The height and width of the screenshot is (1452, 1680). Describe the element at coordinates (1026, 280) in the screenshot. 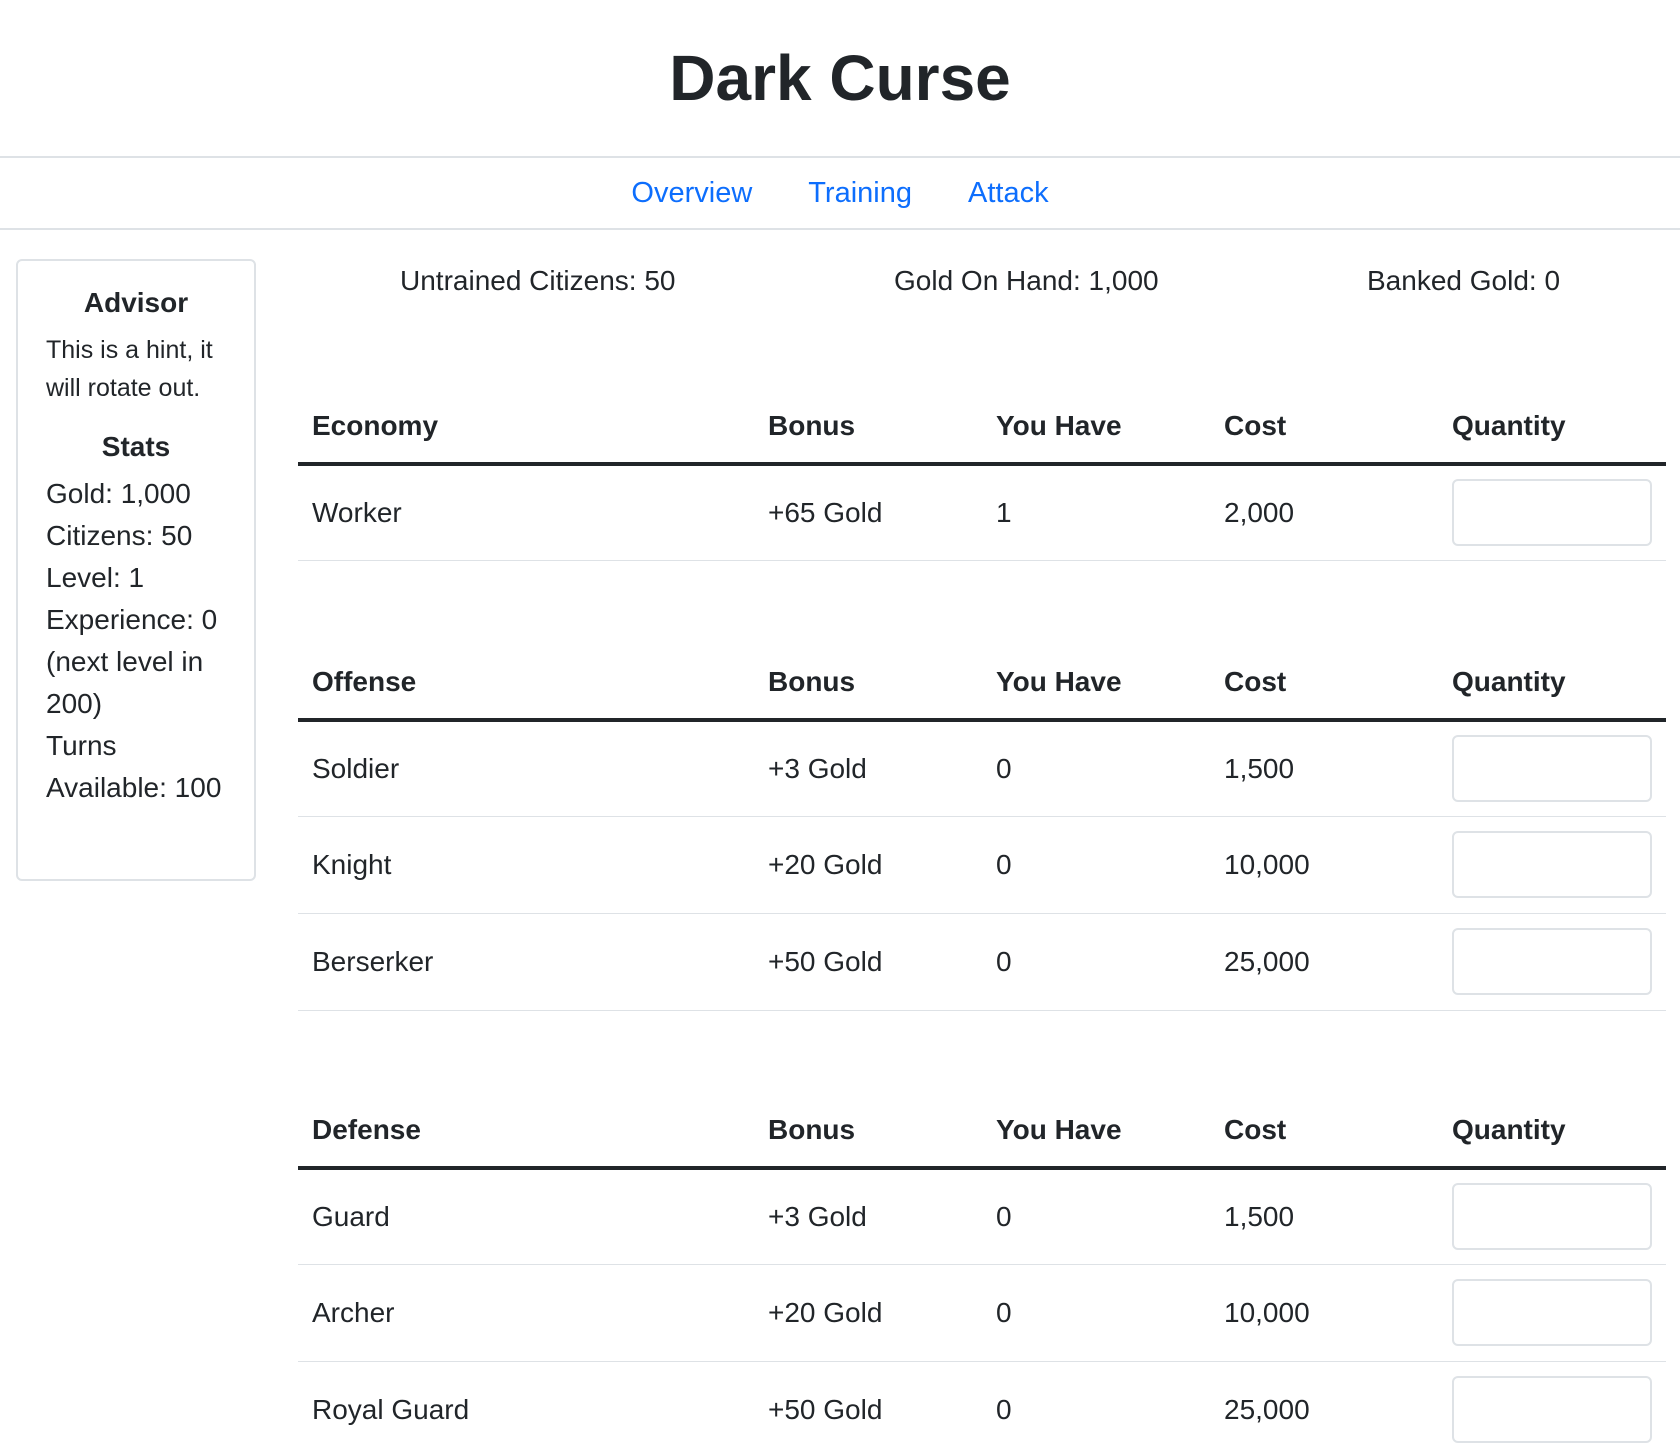

I see `gold-on-hand: Gold On Hand: 1,000` at that location.